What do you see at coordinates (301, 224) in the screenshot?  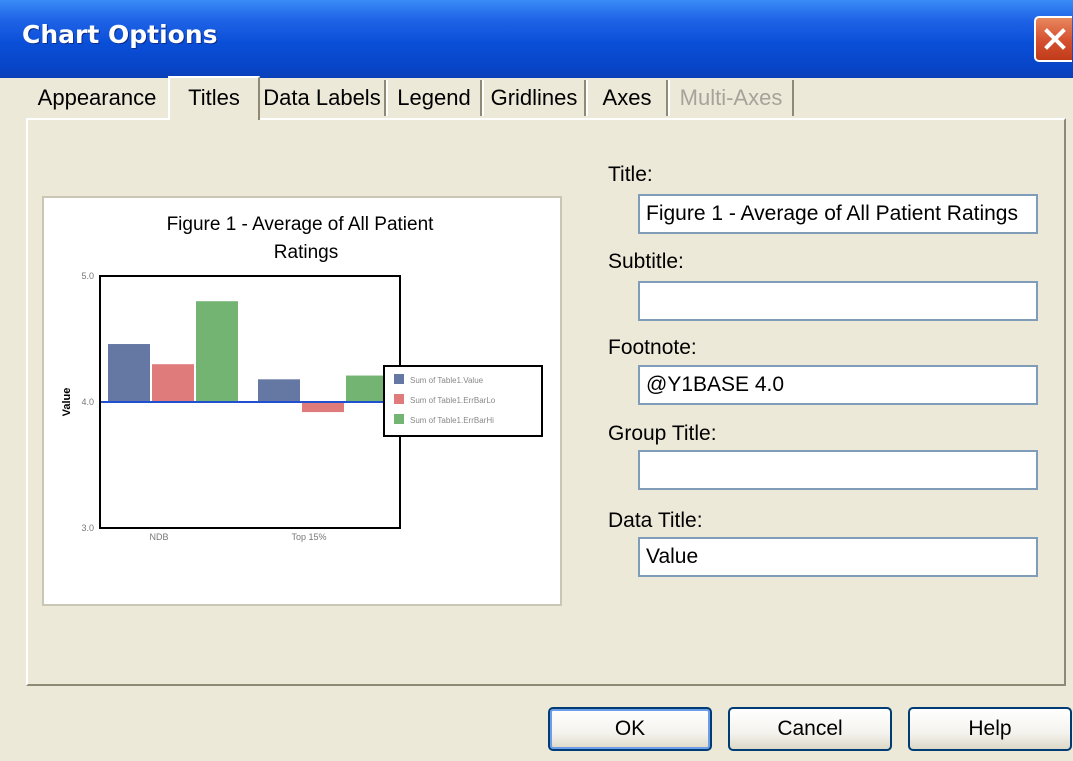 I see `chart-title-line-1: Figure 1 - Average of All Patient` at bounding box center [301, 224].